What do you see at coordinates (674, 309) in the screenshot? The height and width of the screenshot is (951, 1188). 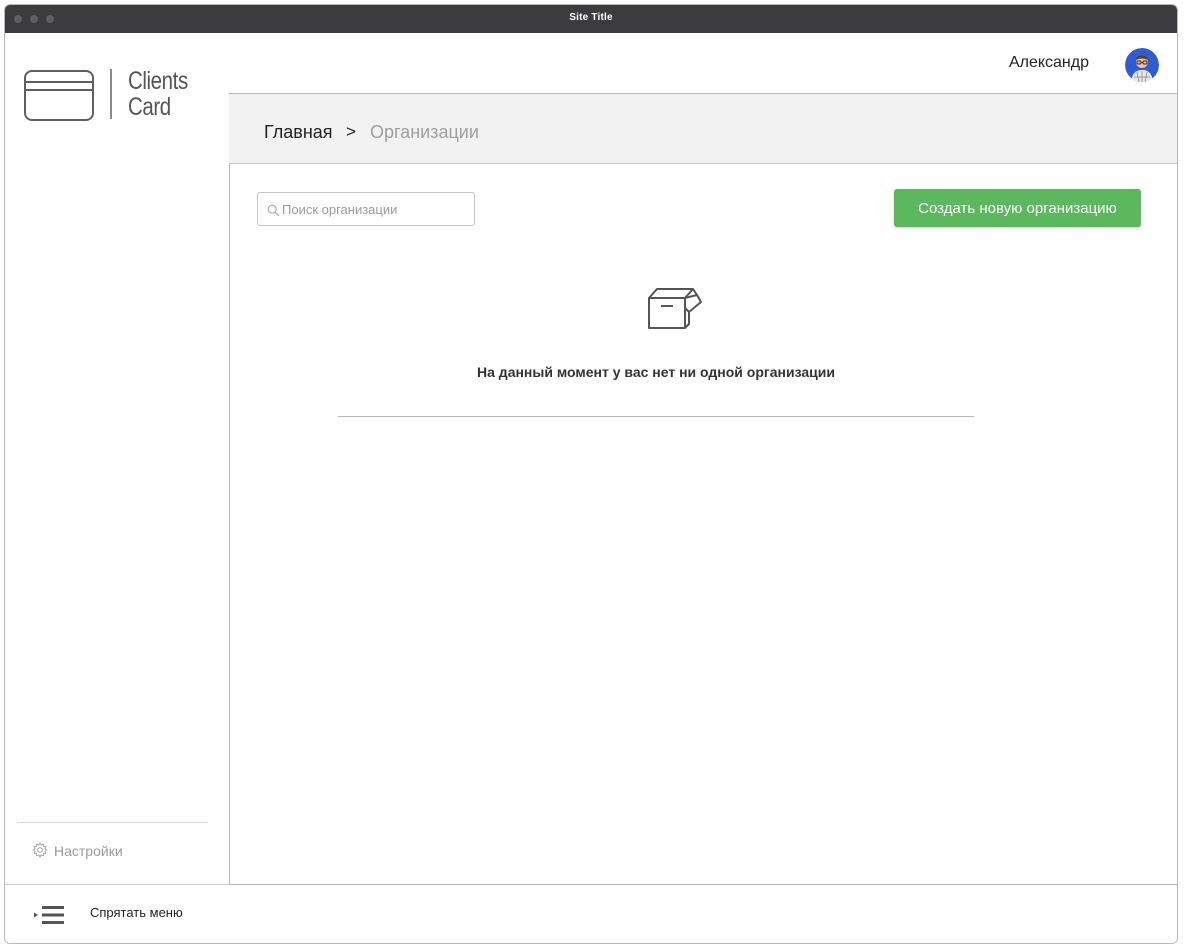 I see `box-icon` at bounding box center [674, 309].